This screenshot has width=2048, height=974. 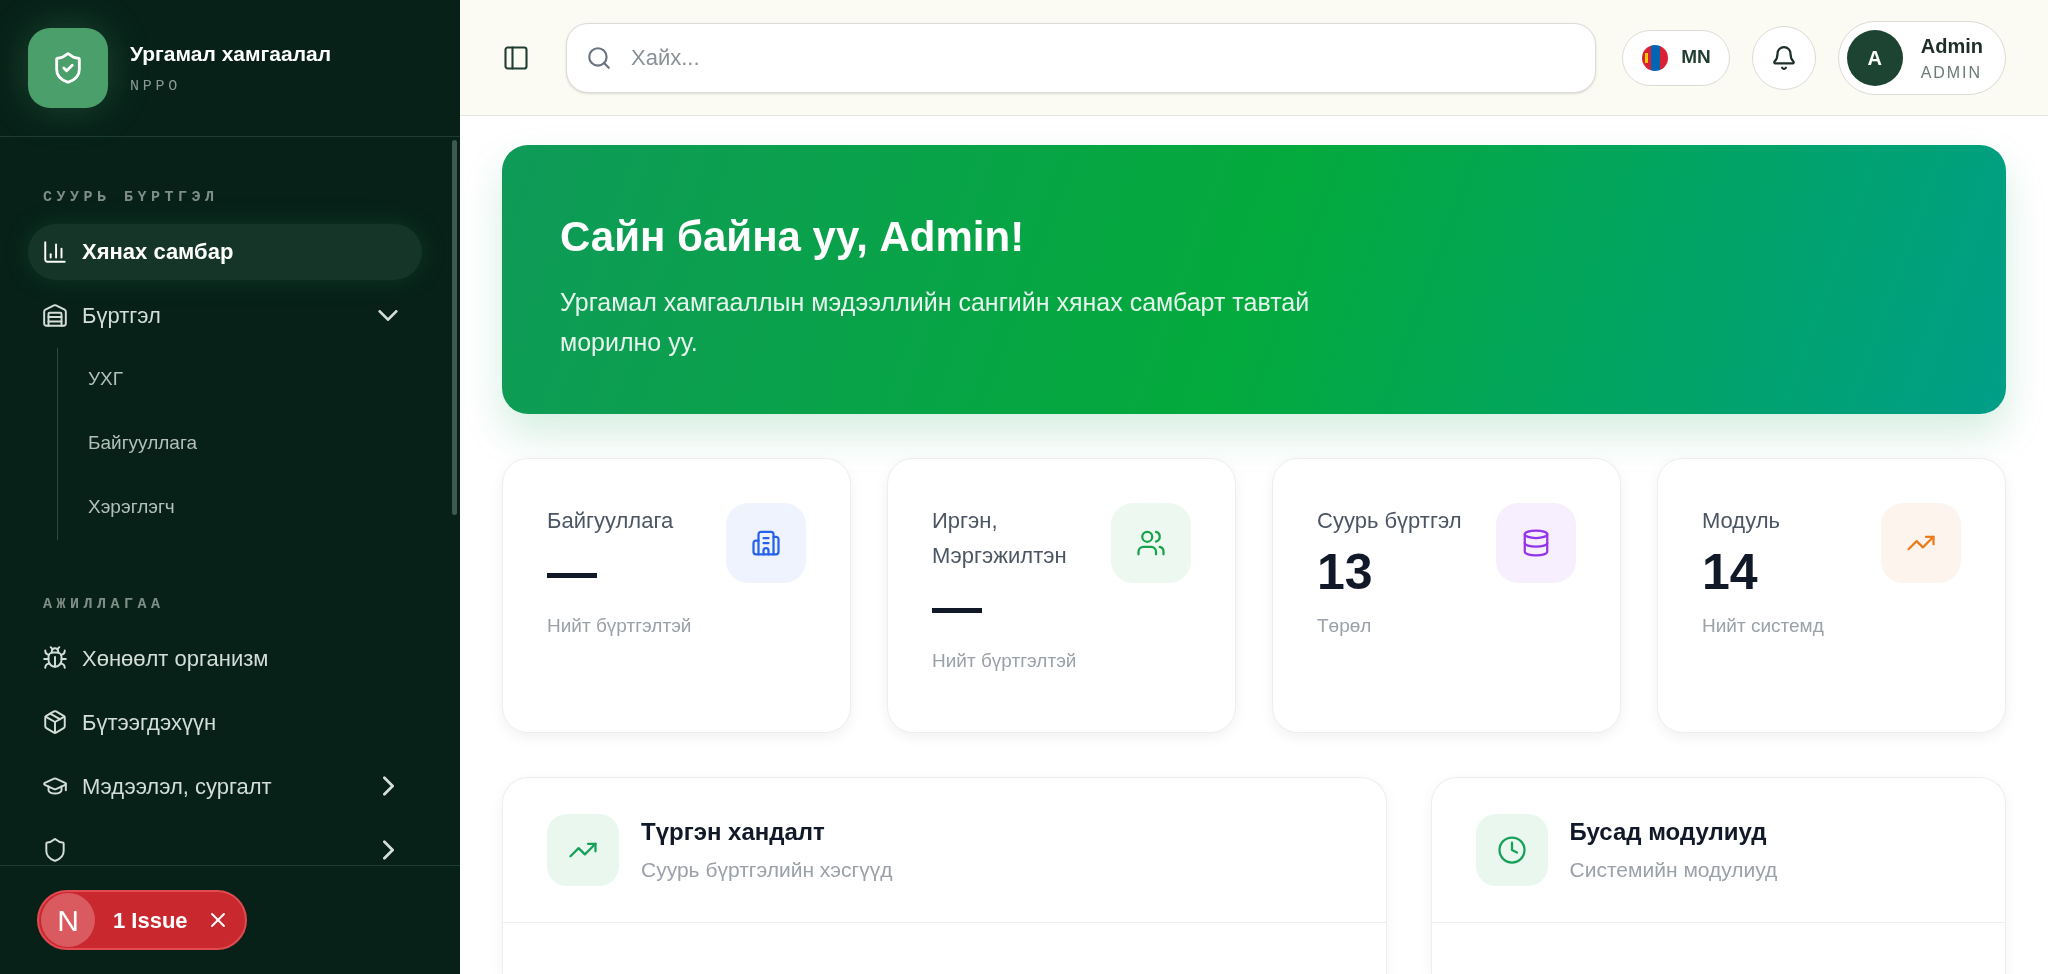 I want to click on avatar: A, so click(x=1874, y=57).